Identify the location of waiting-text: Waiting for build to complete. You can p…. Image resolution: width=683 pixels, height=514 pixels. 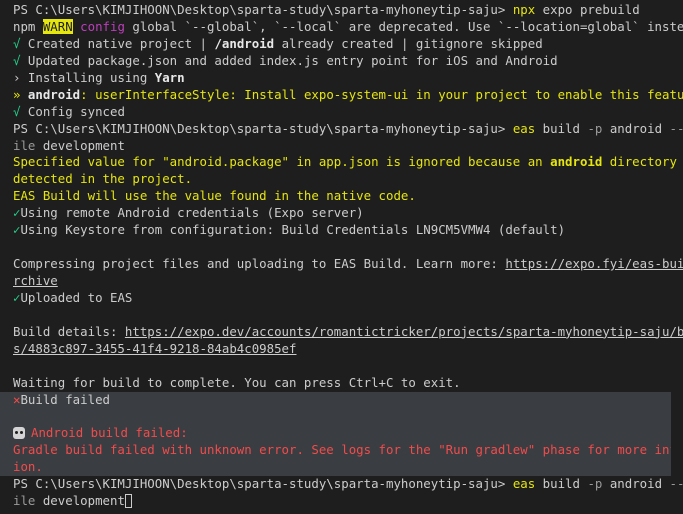
(237, 382).